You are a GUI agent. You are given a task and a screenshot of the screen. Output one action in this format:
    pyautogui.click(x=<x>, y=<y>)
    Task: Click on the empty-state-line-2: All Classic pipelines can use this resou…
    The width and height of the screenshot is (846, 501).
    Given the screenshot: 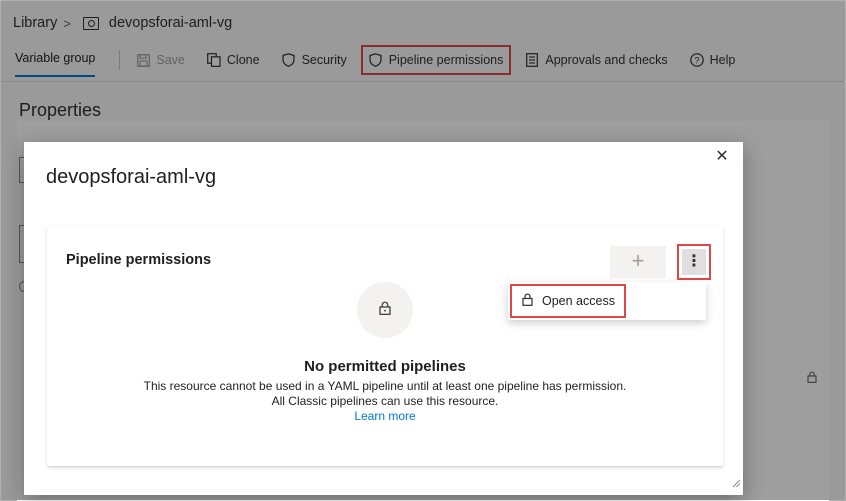 What is the action you would take?
    pyautogui.click(x=385, y=401)
    